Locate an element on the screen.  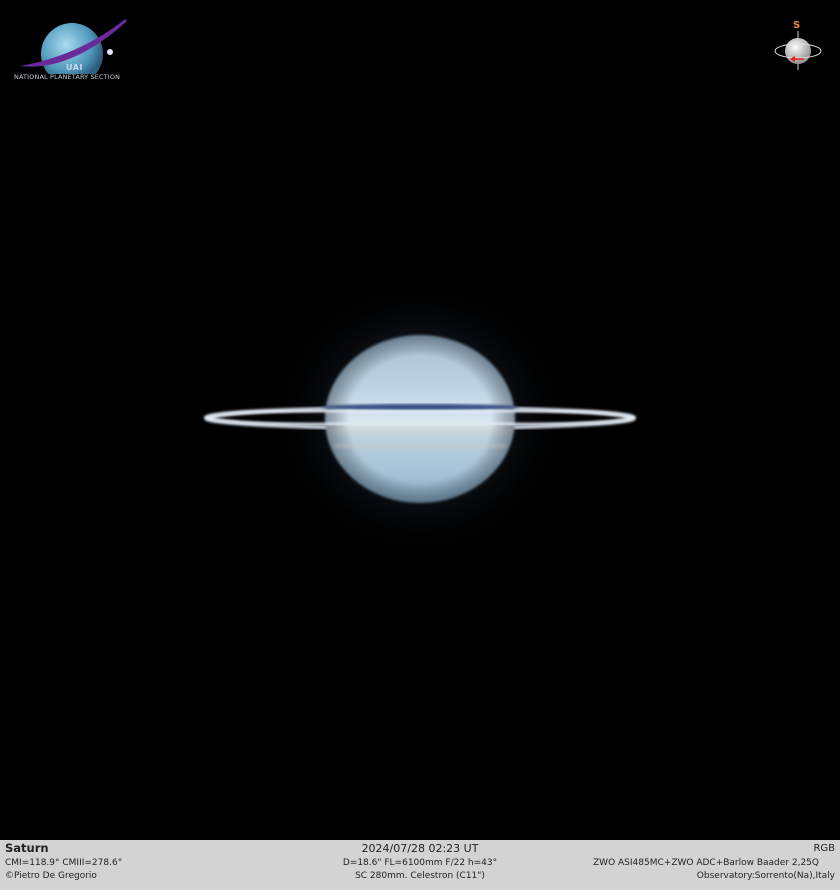
observatory-info: Observatory:Sorrento(Na),Italy is located at coordinates (765, 876).